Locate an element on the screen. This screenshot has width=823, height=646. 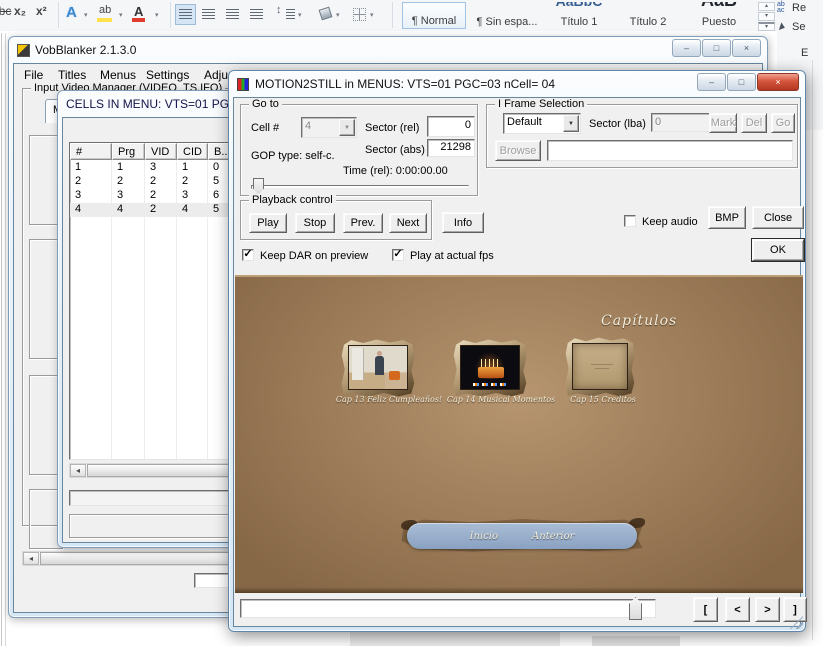
style-gallery-up-icon: ▴ is located at coordinates (766, 6).